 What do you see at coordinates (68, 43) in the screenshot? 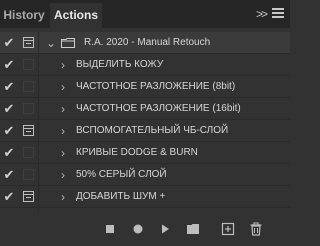
I see `folder-icon` at bounding box center [68, 43].